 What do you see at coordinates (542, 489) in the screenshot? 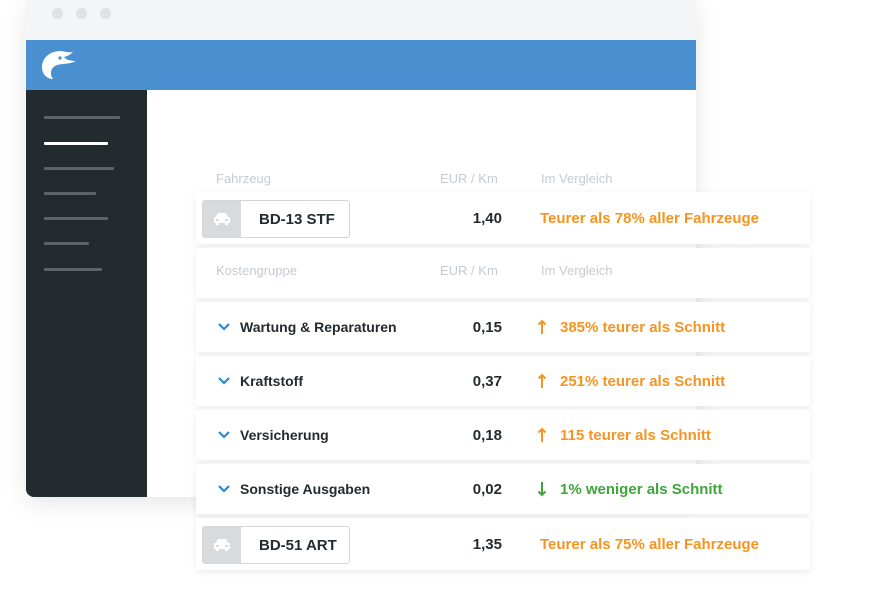
I see `arrow-down-icon` at bounding box center [542, 489].